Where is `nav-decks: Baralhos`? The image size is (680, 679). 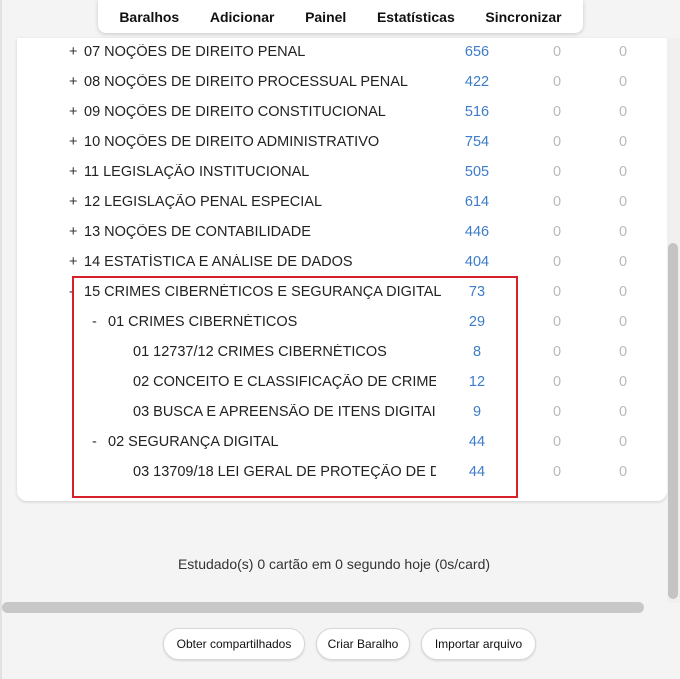 nav-decks: Baralhos is located at coordinates (149, 17).